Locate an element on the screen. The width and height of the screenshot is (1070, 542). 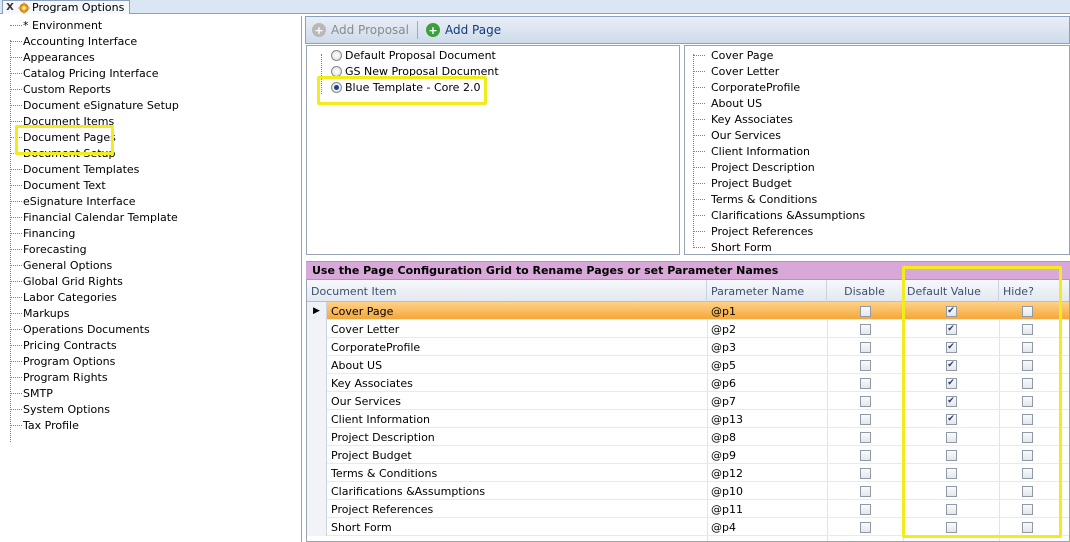
tree-item: Appearances is located at coordinates (150, 57).